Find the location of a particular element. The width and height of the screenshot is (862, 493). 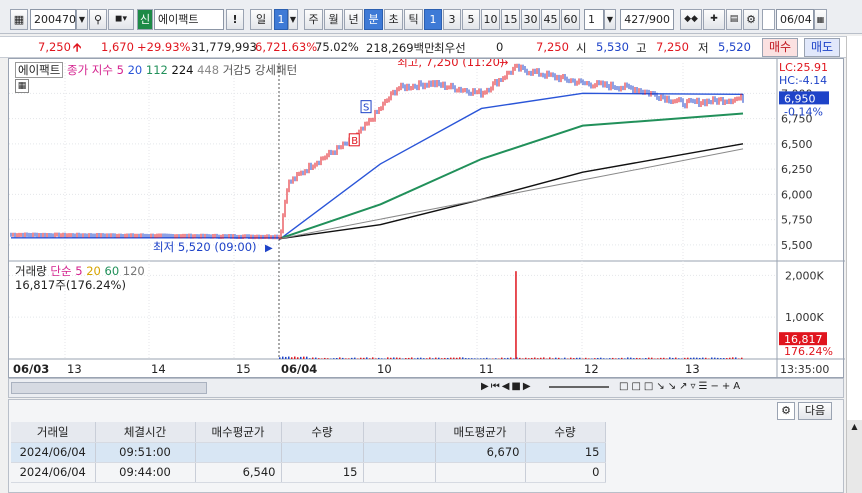

period-minute-button: 분 is located at coordinates (373, 19).